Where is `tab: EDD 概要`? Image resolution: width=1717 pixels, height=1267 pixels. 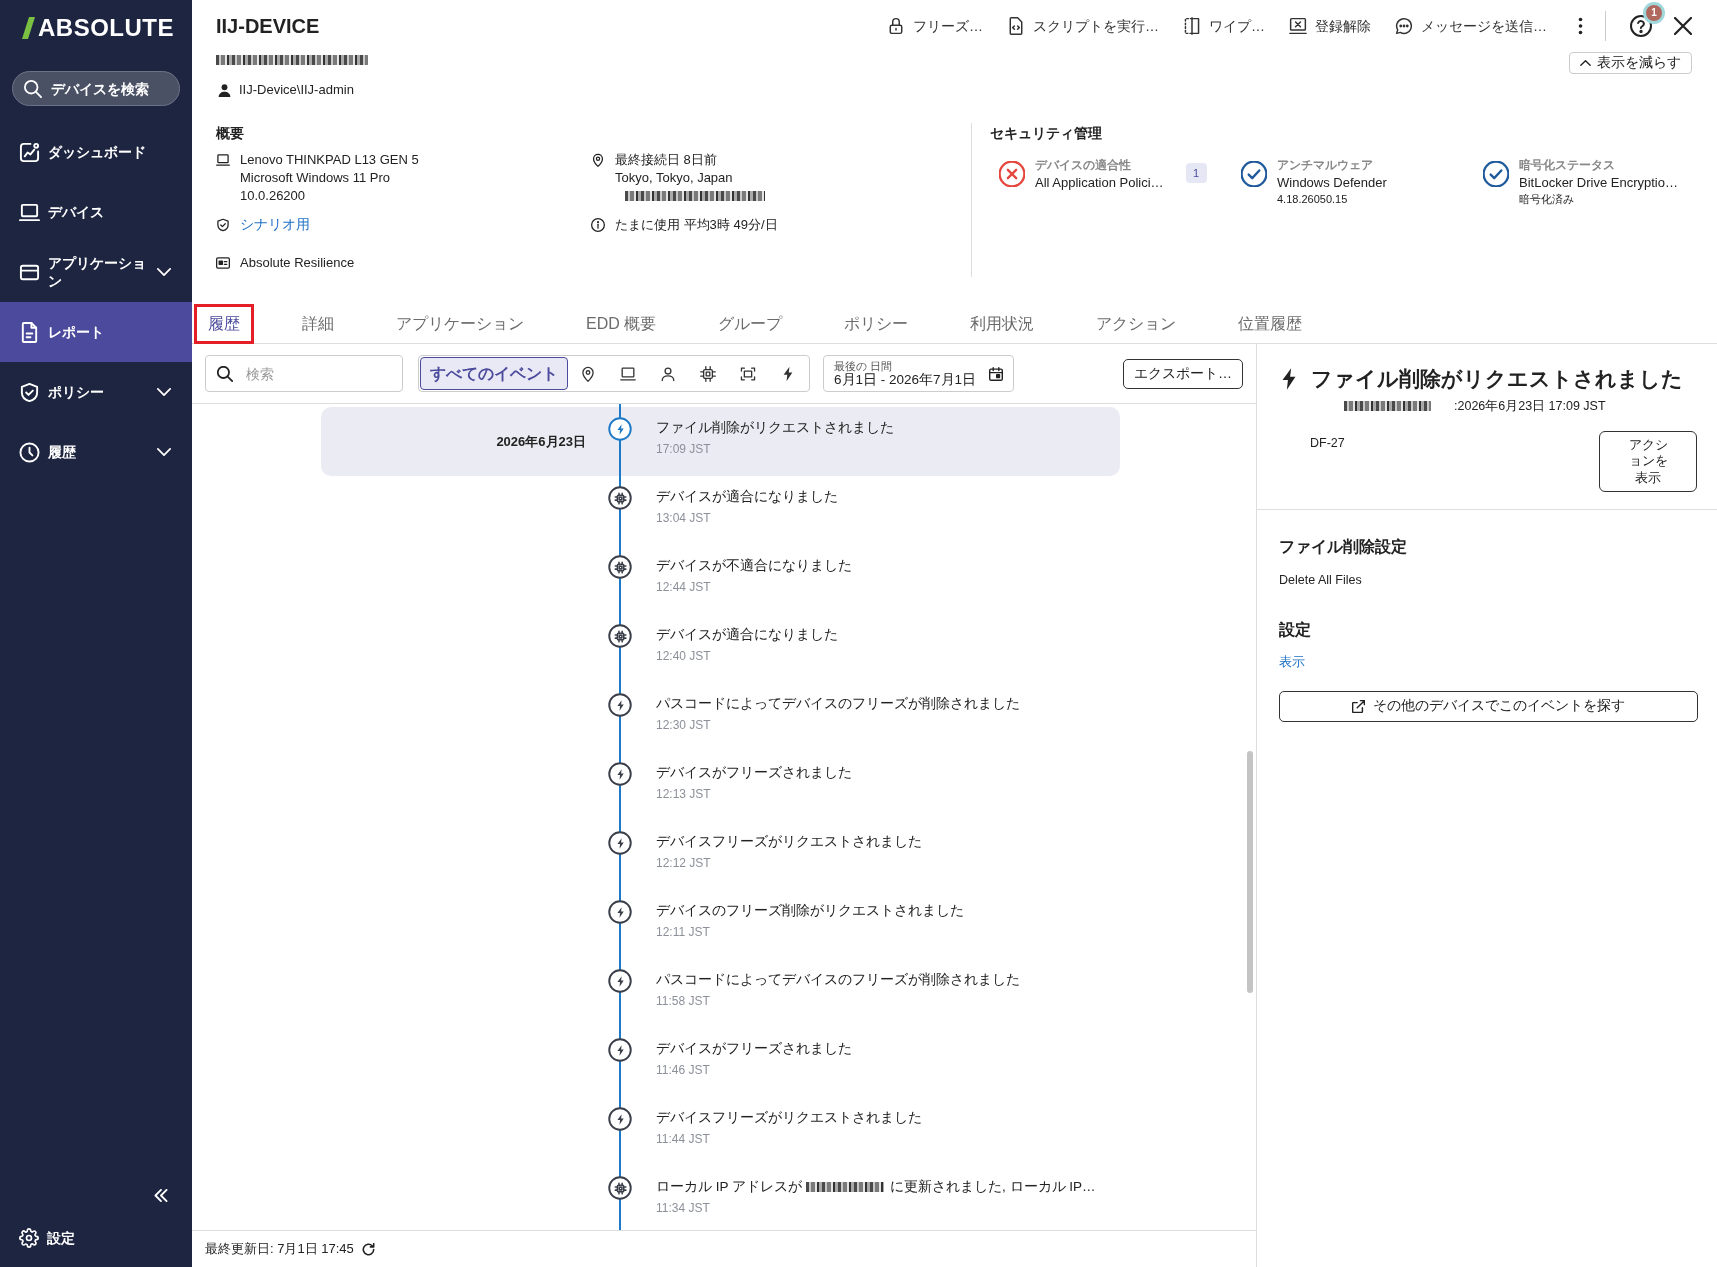
tab: EDD 概要 is located at coordinates (621, 324).